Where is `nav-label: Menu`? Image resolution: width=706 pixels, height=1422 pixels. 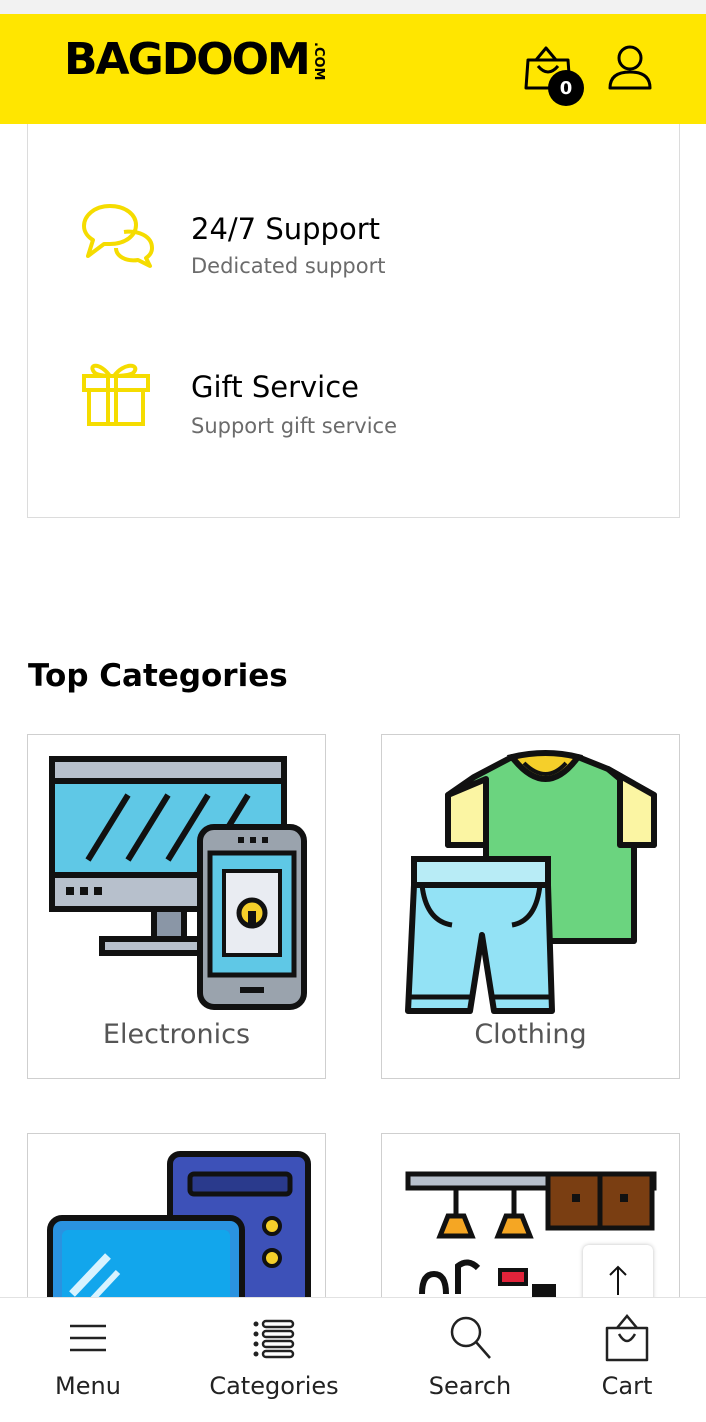 nav-label: Menu is located at coordinates (88, 1386).